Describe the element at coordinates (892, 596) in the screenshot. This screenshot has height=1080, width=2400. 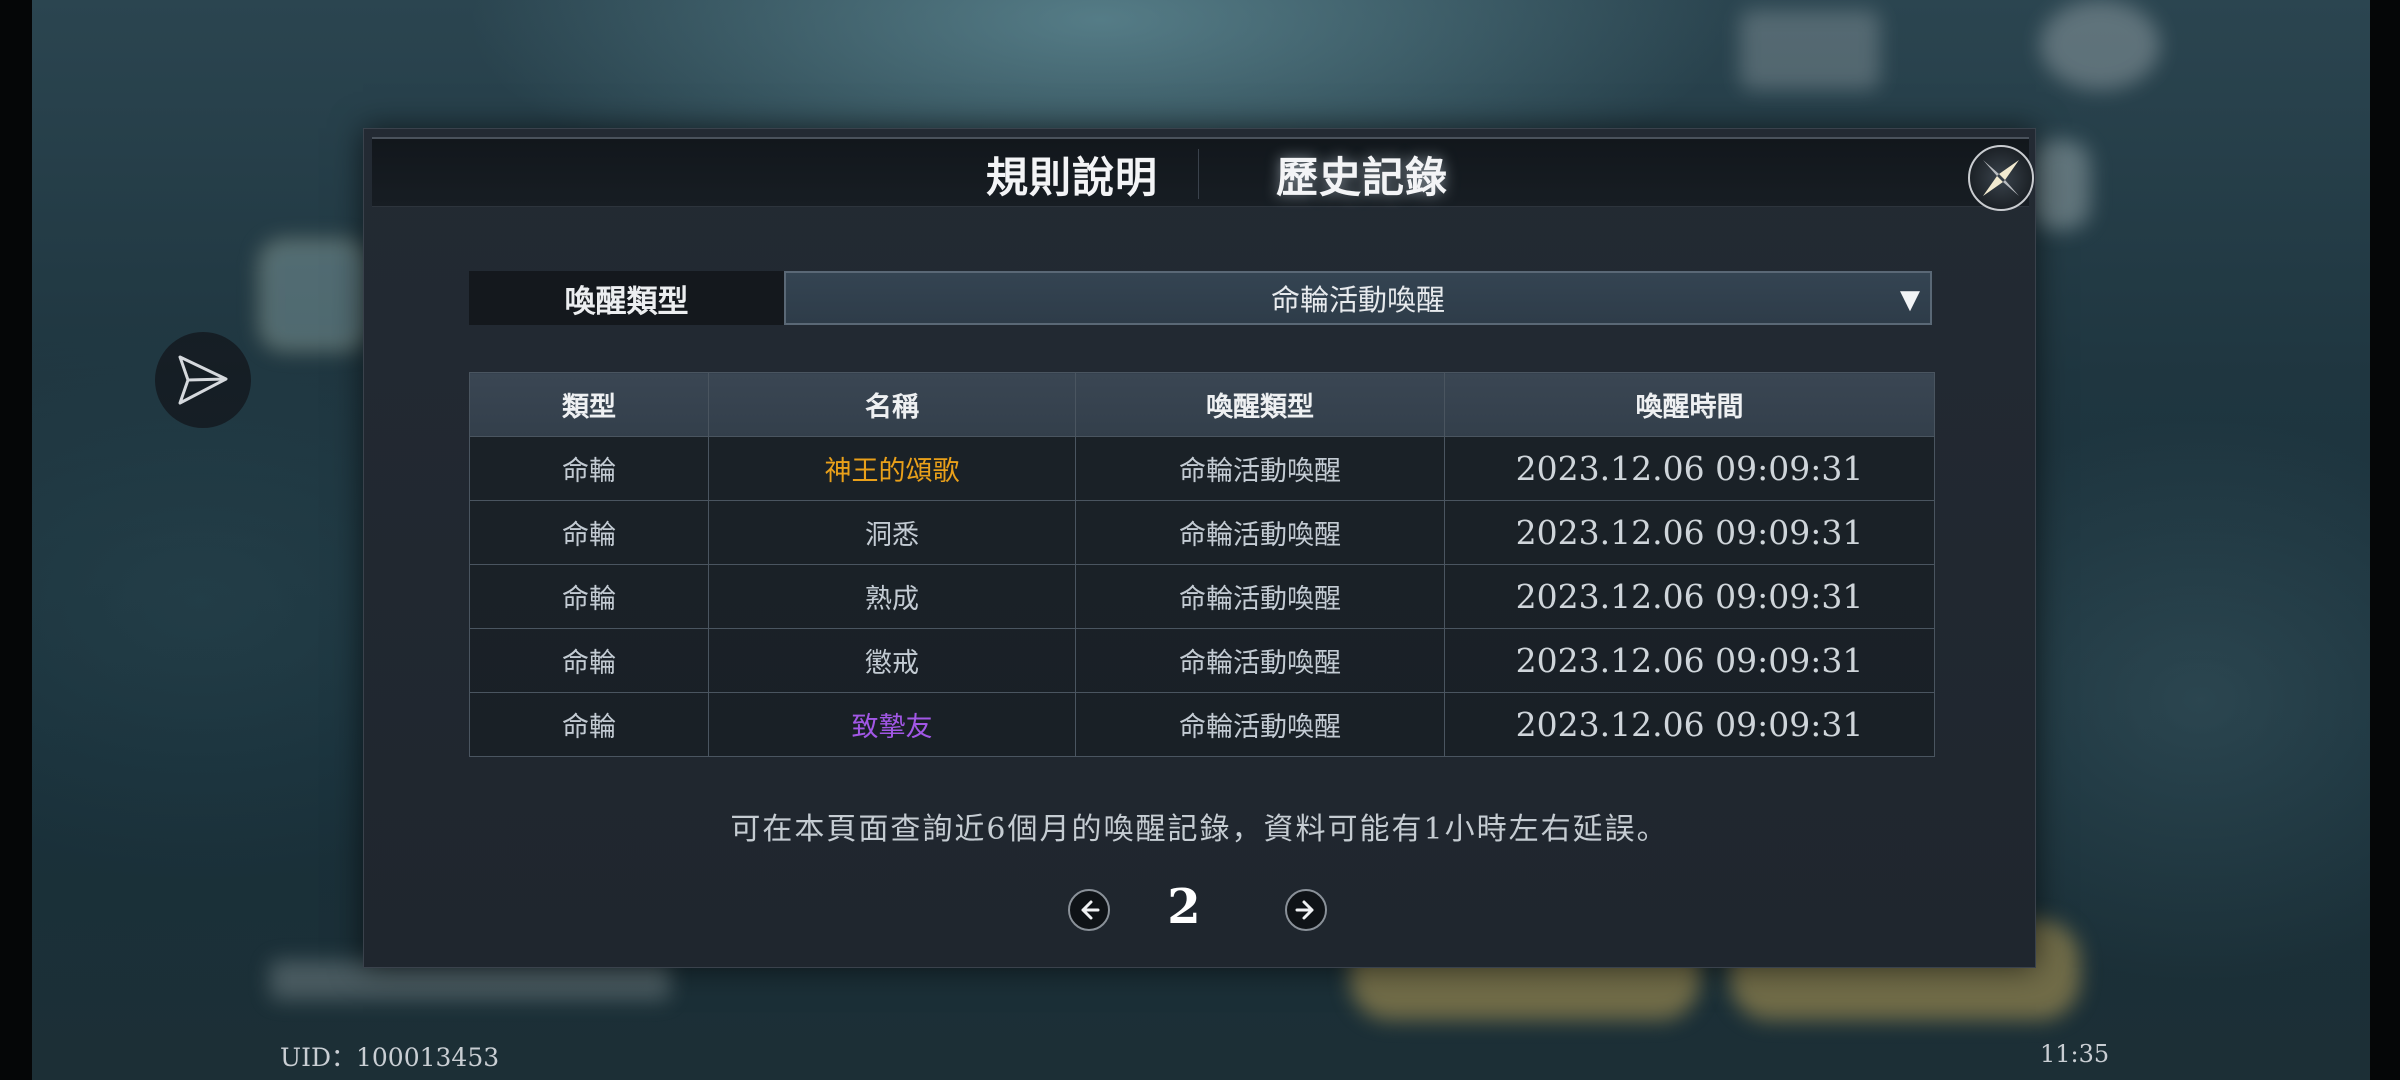
I see `cell-name: 熟成` at that location.